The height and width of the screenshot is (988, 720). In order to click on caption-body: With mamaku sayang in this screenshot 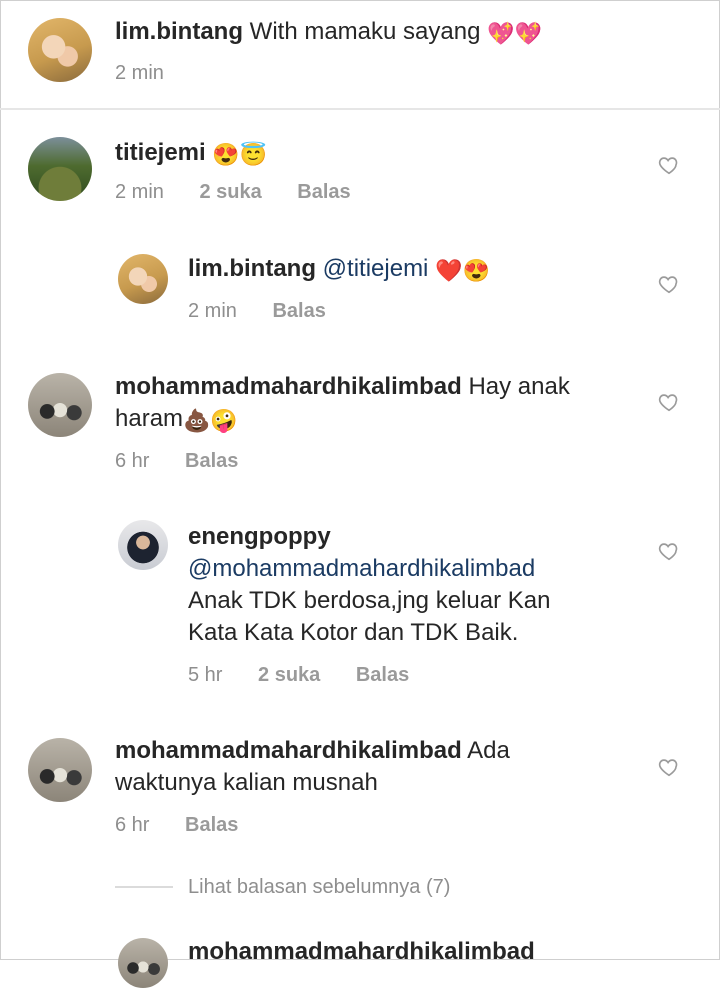, I will do `click(365, 31)`.